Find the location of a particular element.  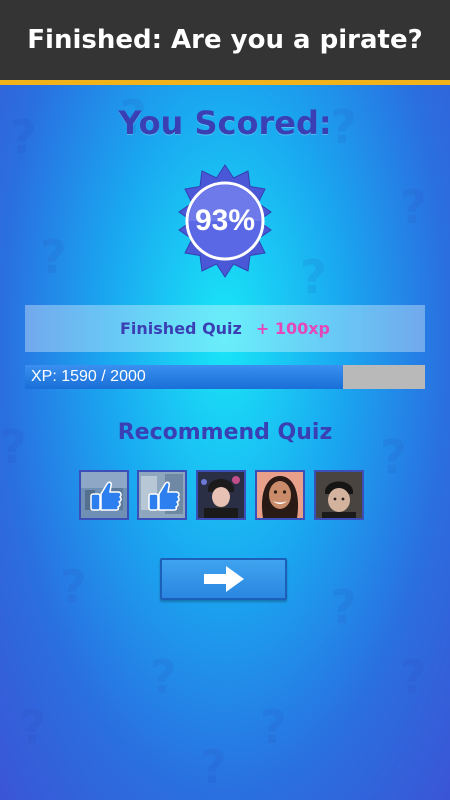

you-scored-title: You Scored: is located at coordinates (225, 123).